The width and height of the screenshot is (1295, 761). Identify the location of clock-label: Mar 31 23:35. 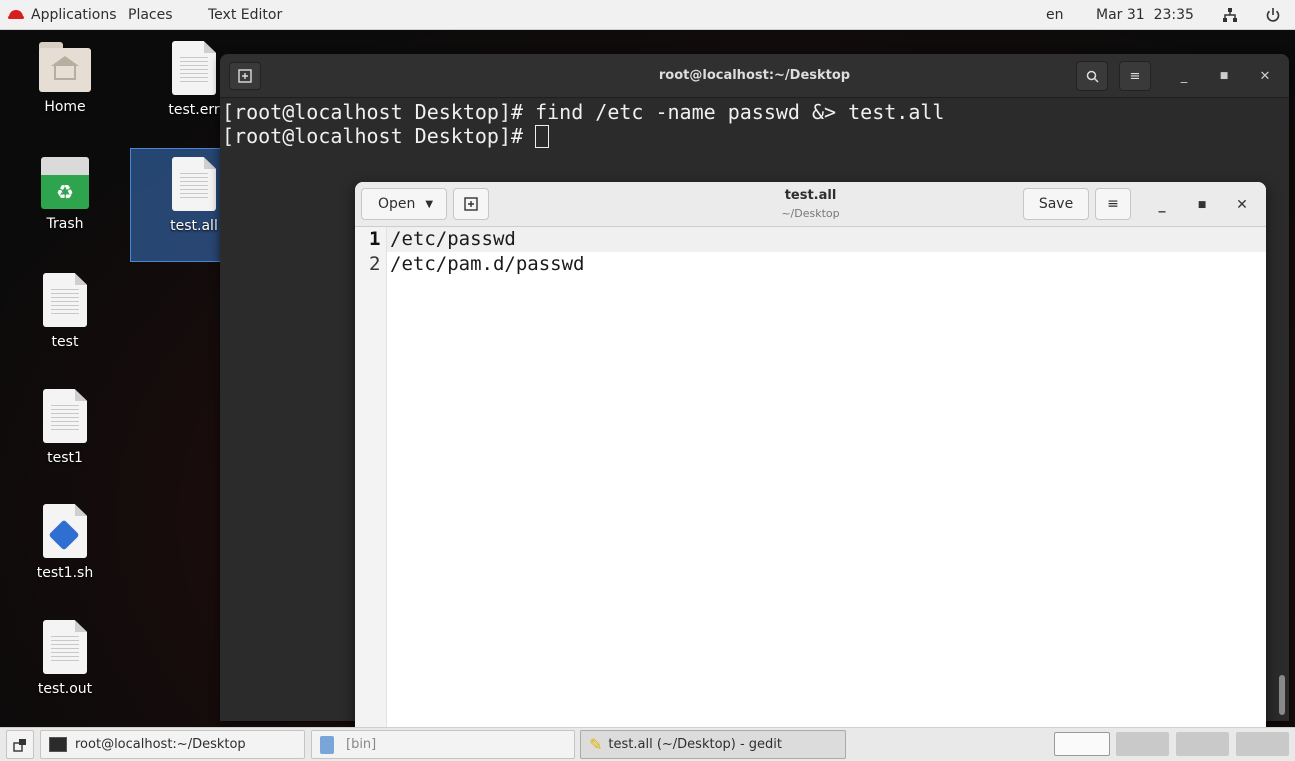
(1145, 15).